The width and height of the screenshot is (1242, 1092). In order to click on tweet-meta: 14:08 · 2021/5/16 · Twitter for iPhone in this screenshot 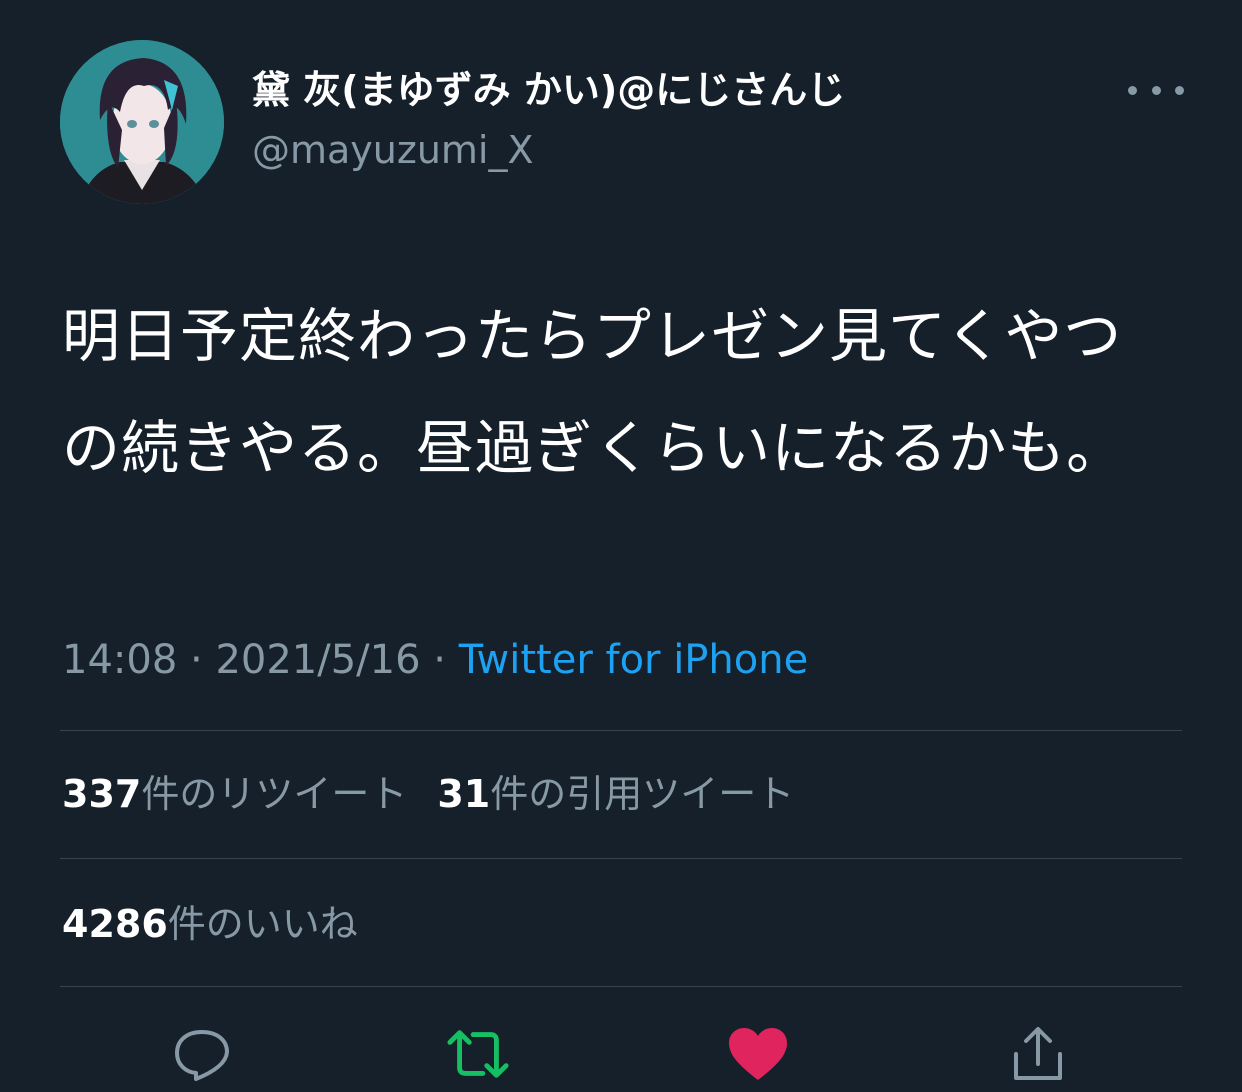, I will do `click(435, 660)`.